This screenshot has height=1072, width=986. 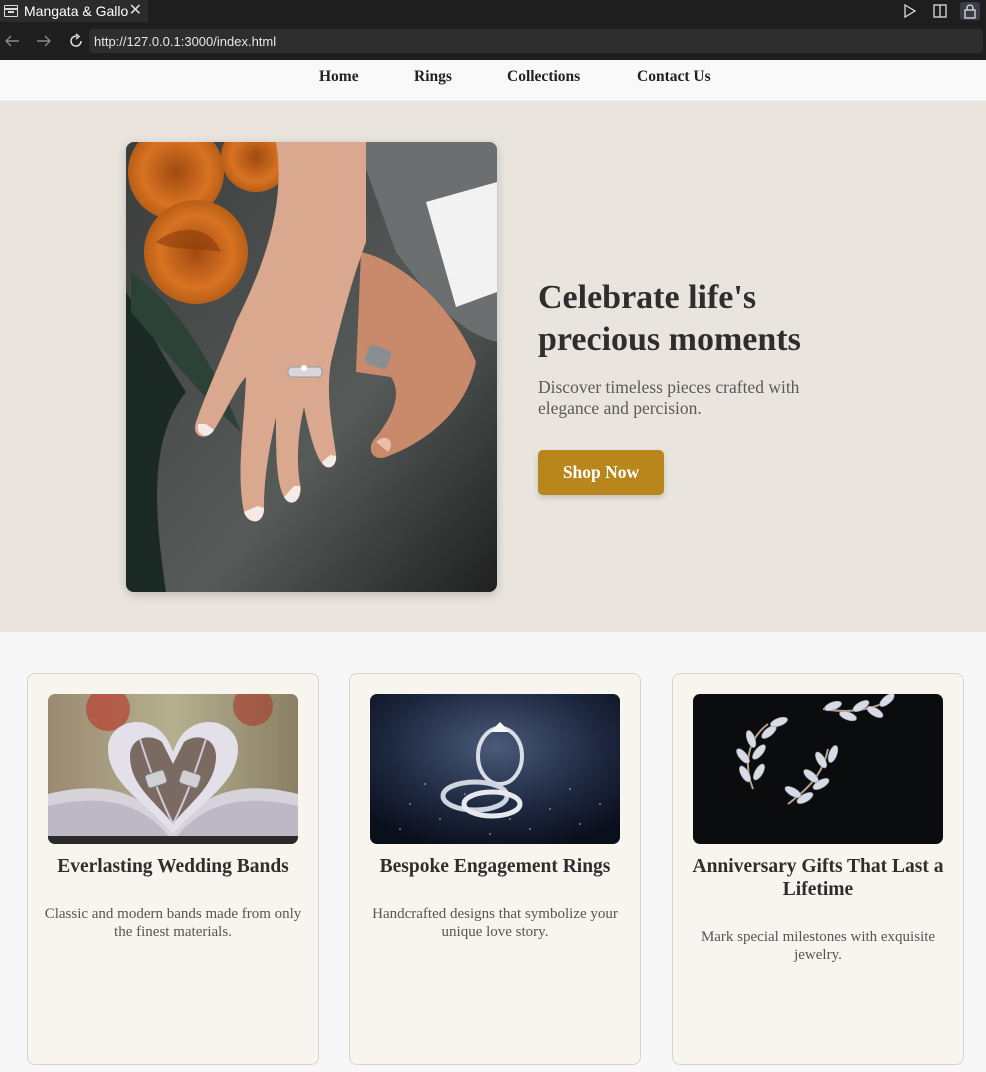 I want to click on lock-icon, so click(x=970, y=11).